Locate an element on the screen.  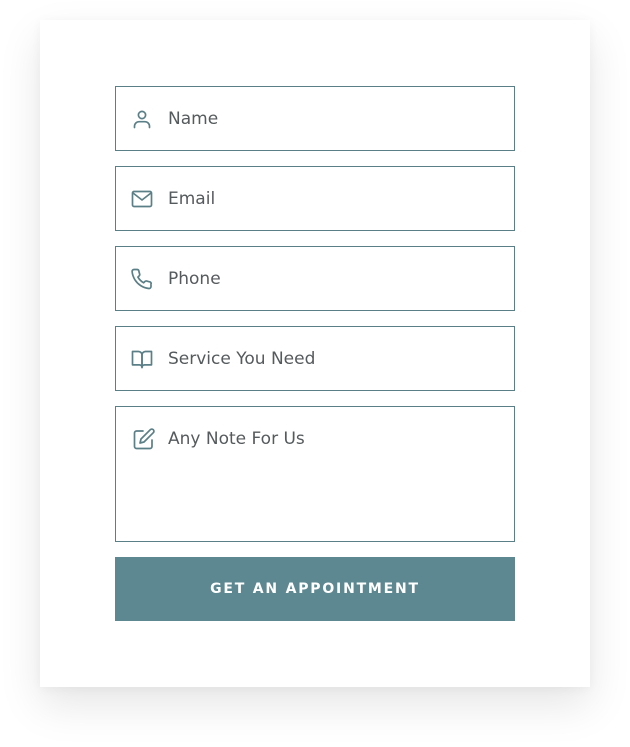
service-field is located at coordinates (315, 358).